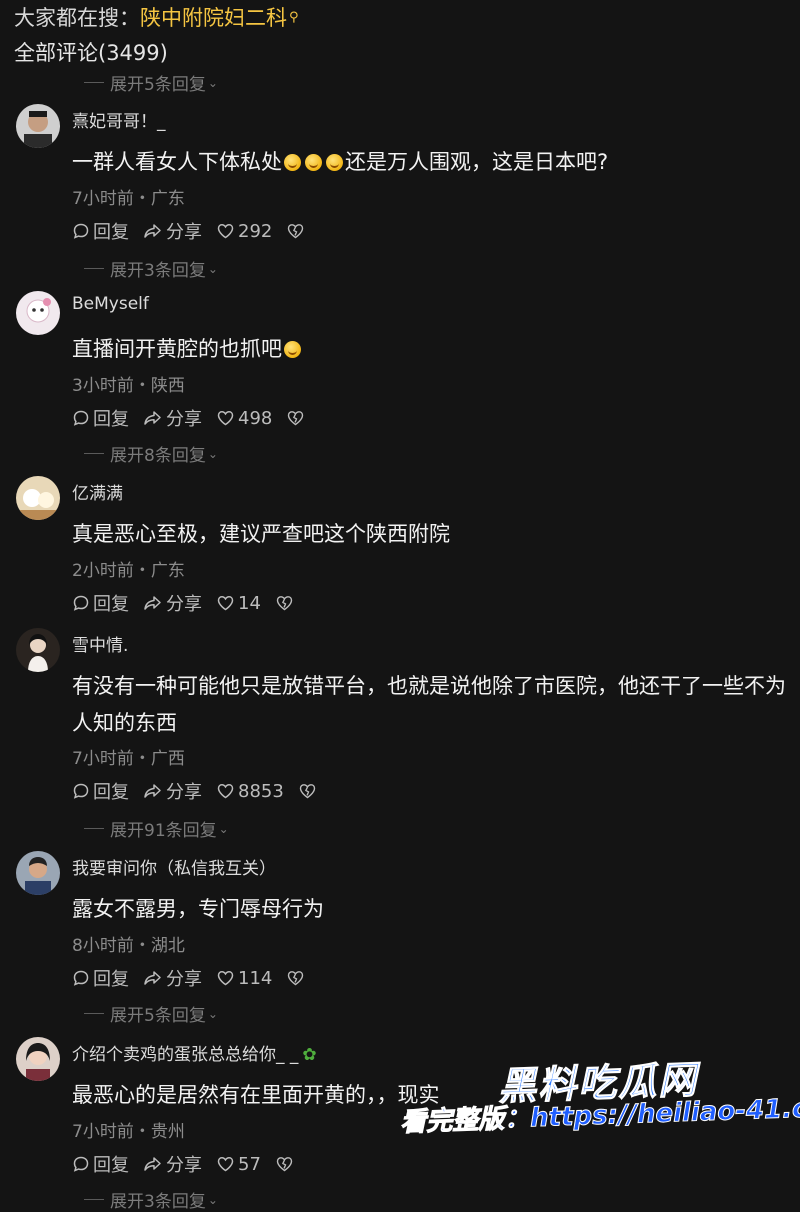 The image size is (800, 1212). I want to click on like-button: 8853, so click(250, 791).